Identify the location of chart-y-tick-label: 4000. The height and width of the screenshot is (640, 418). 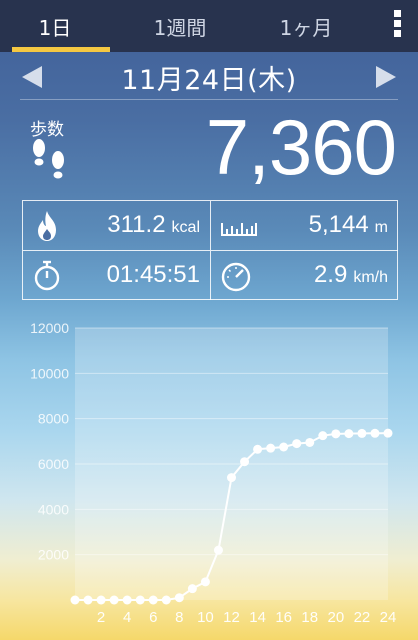
(53, 509).